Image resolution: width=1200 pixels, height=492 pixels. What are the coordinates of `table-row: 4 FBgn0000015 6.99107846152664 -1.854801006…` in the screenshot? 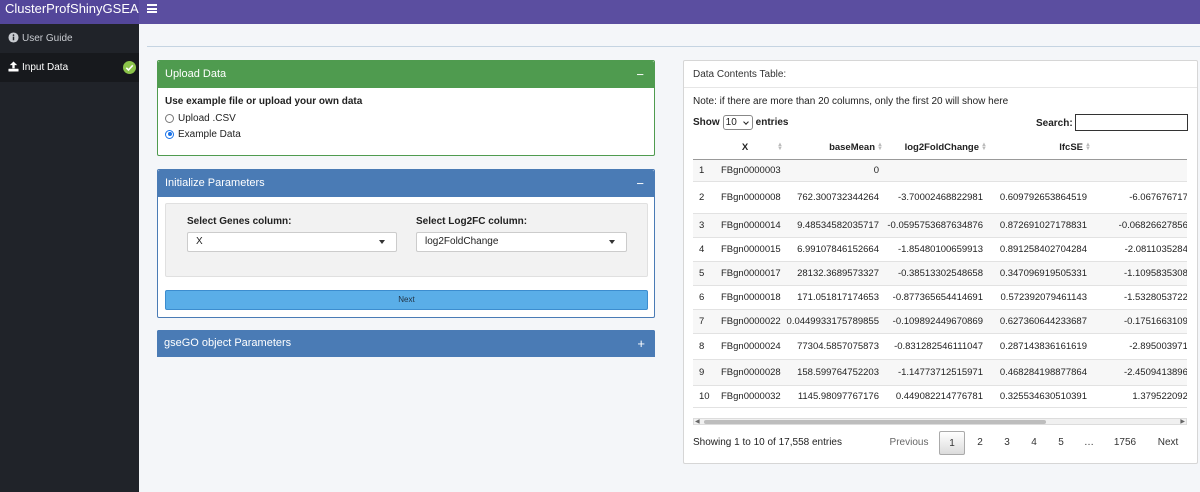 It's located at (940, 249).